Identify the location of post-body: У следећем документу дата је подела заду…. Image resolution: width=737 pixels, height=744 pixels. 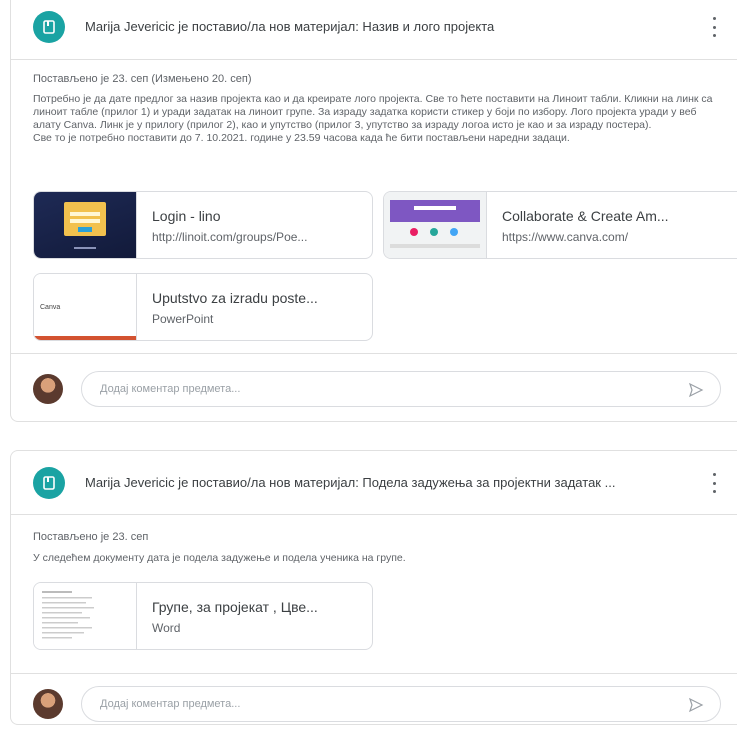
(219, 558).